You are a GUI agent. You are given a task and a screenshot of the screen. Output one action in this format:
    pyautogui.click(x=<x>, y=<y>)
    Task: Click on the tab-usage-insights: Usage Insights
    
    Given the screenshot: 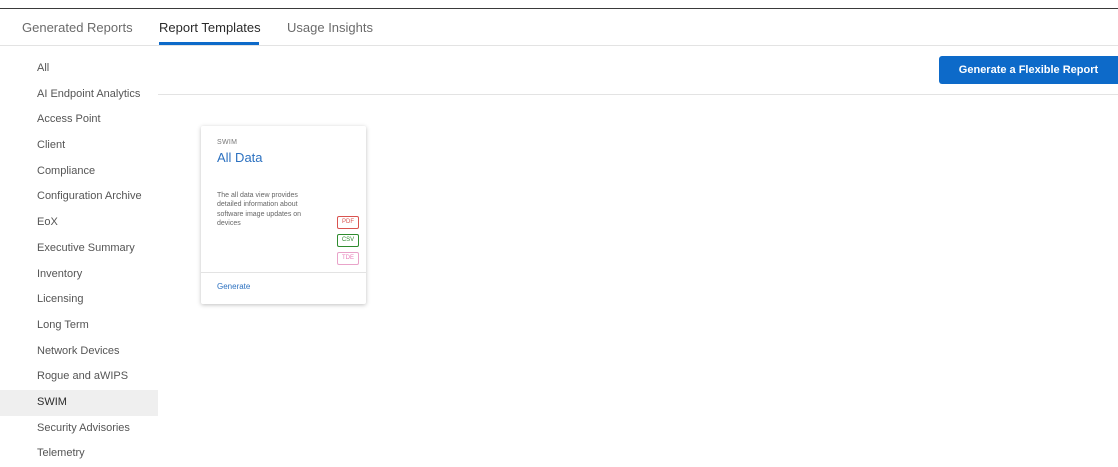 What is the action you would take?
    pyautogui.click(x=330, y=27)
    